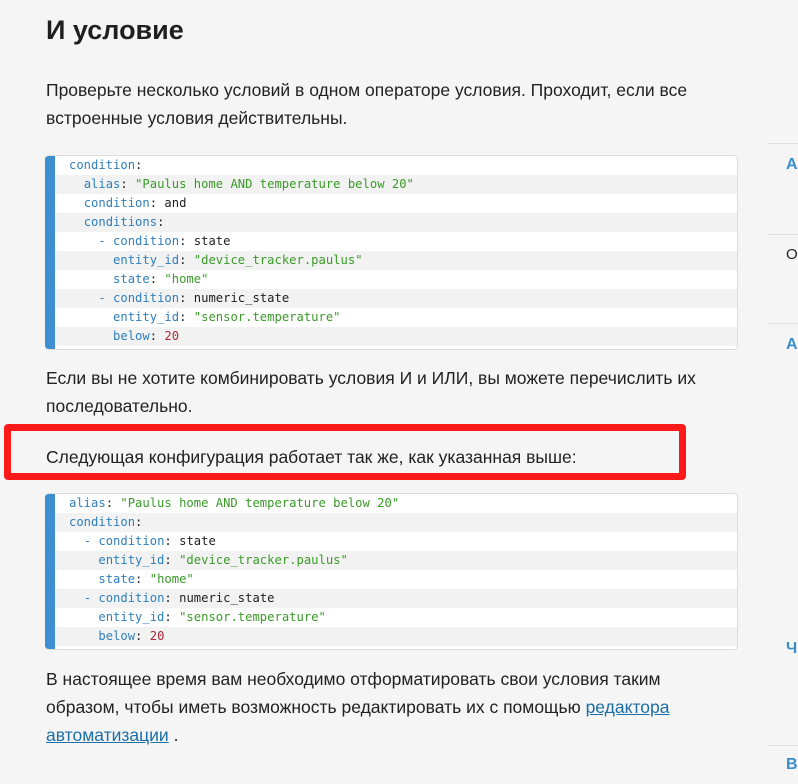 The height and width of the screenshot is (784, 798). Describe the element at coordinates (792, 165) in the screenshot. I see `sidebar-link-1: А` at that location.